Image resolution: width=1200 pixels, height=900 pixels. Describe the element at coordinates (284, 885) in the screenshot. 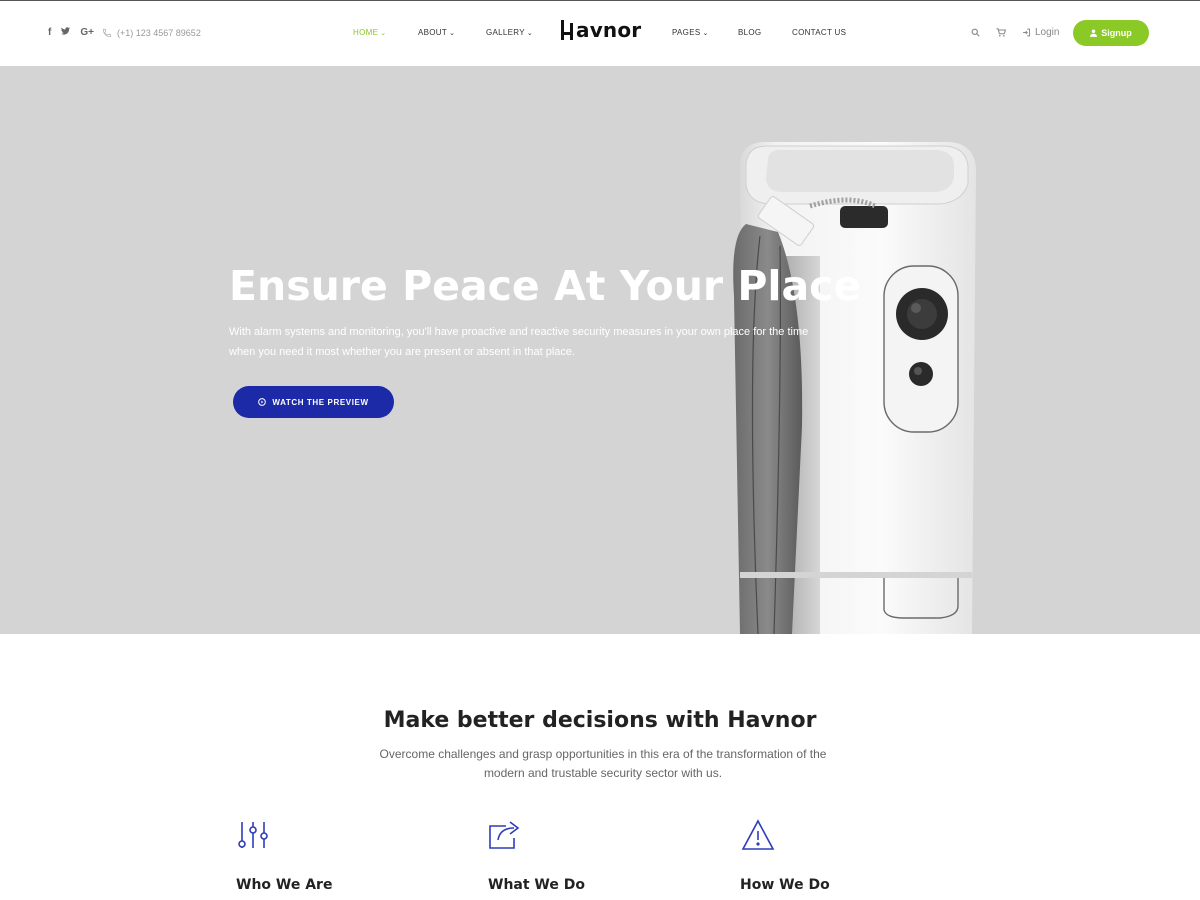

I see `feature-title: Who We Are` at that location.